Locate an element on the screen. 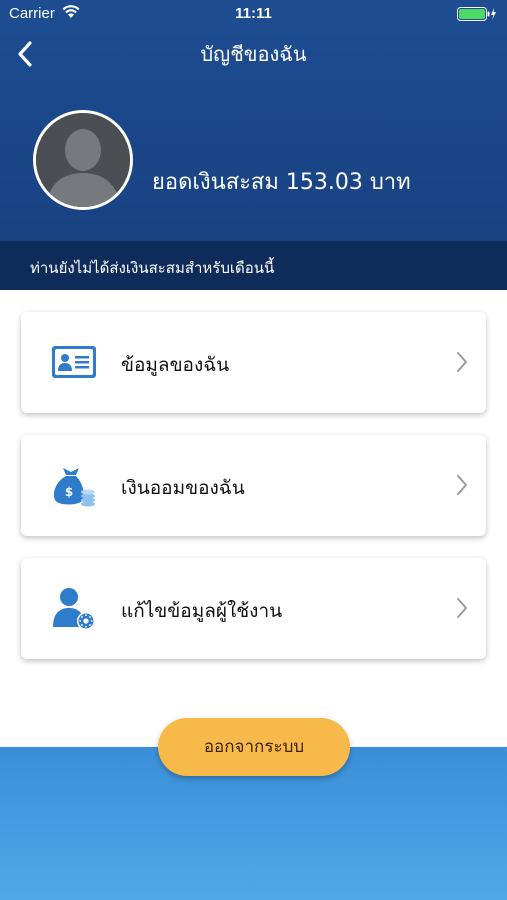 The width and height of the screenshot is (507, 900). user-silhouette-icon is located at coordinates (83, 160).